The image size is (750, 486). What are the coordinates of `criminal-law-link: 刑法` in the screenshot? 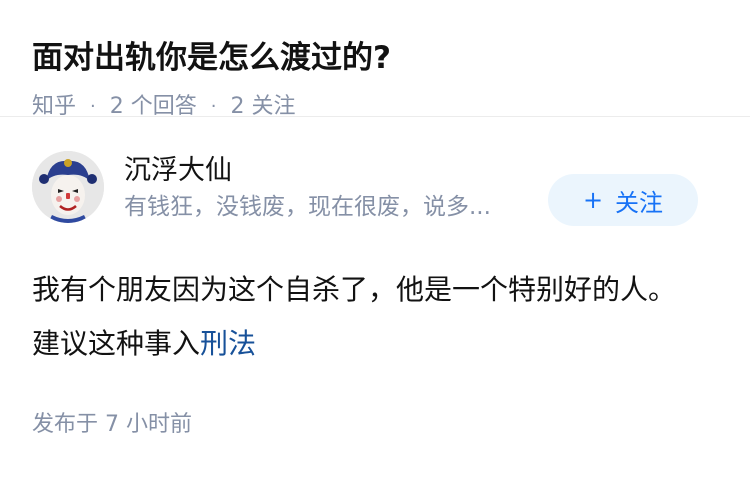 It's located at (228, 343).